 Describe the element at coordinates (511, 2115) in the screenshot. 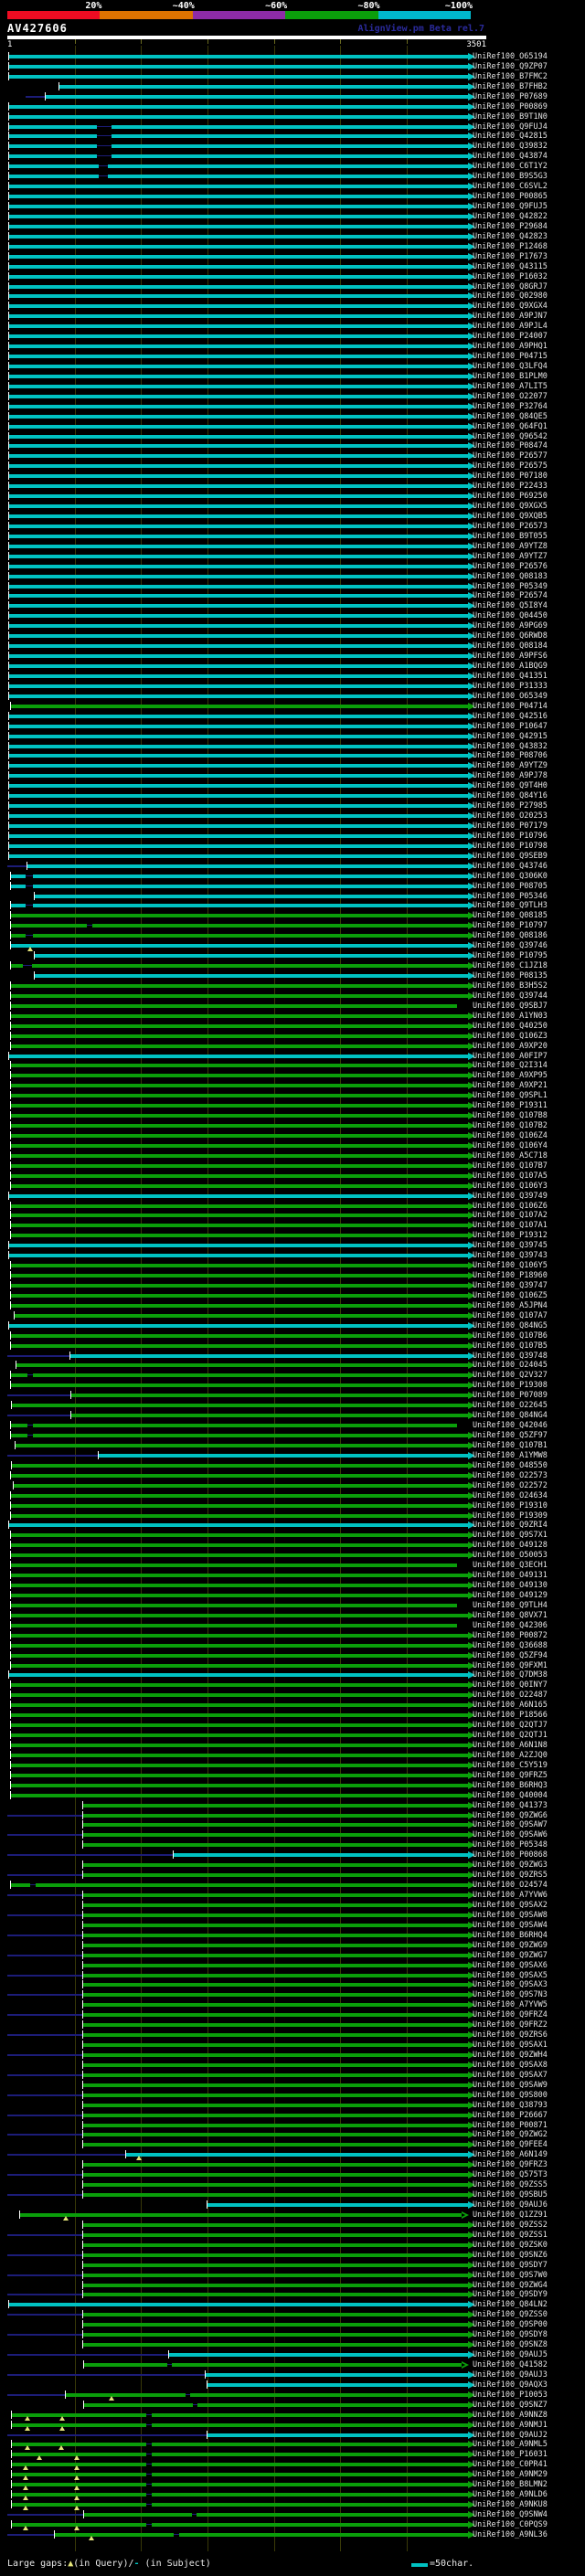

I see `hit-label: UniRef100_P26667` at that location.